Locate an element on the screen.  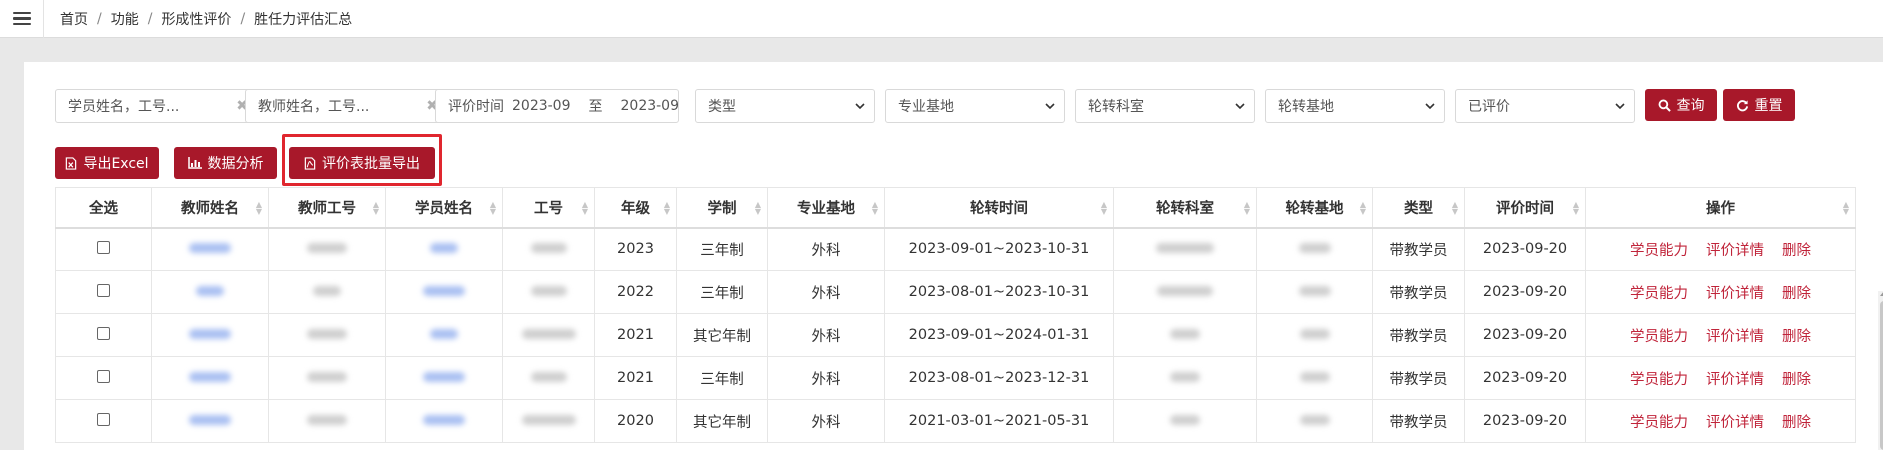
data-analysis-button: 数据分析 is located at coordinates (225, 163).